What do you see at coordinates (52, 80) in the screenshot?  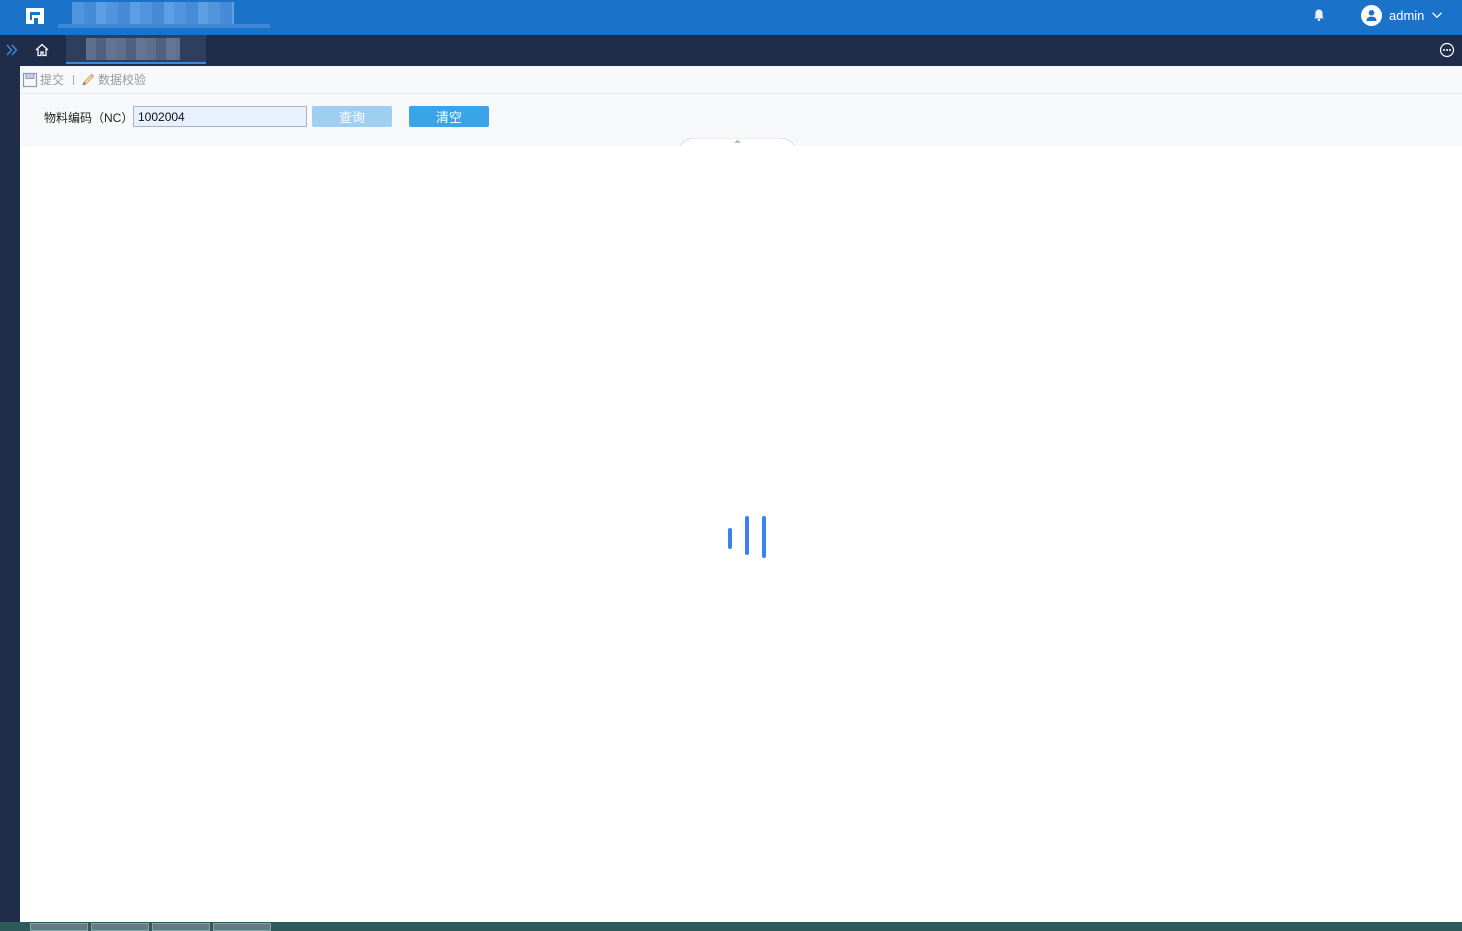 I see `submit-label: 提交` at bounding box center [52, 80].